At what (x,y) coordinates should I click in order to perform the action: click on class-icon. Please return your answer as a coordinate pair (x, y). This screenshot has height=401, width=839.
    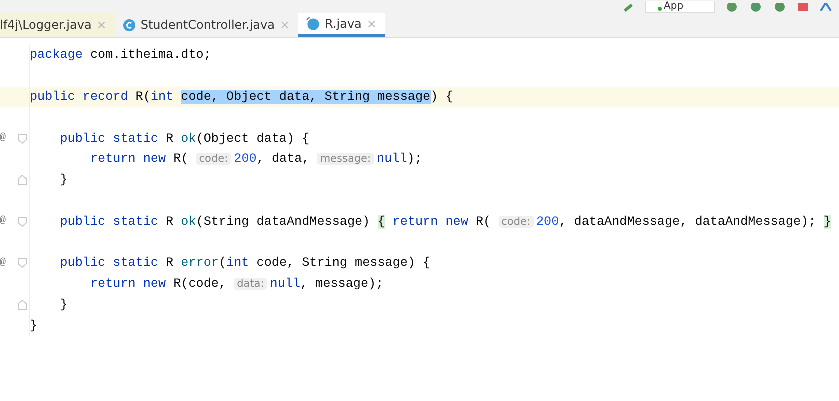
    Looking at the image, I should click on (129, 25).